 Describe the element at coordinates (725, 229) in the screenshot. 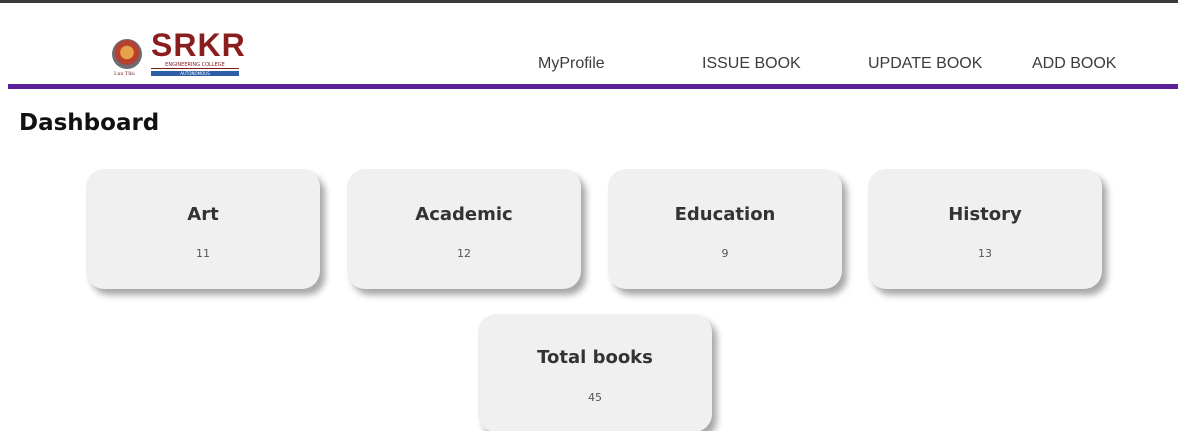

I see `category-card-education: Education 9` at that location.